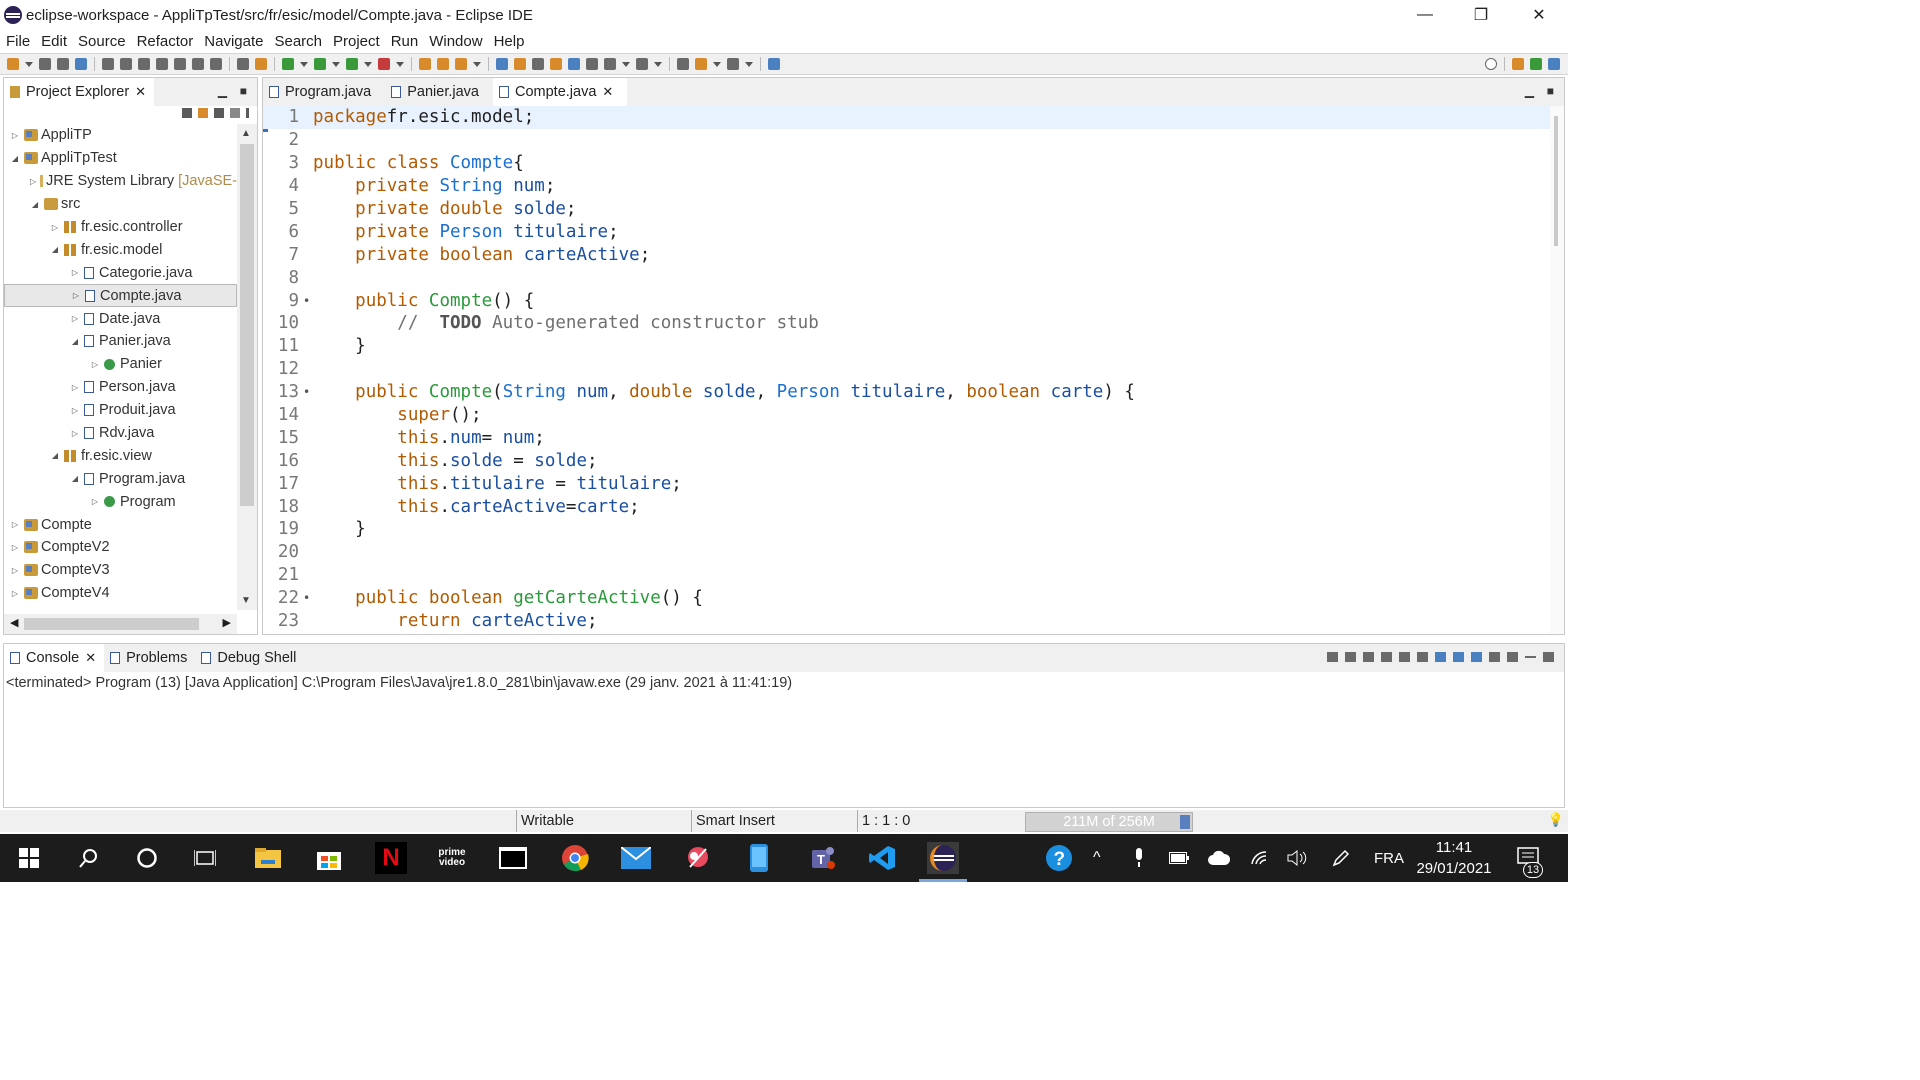  What do you see at coordinates (384, 64) in the screenshot?
I see `external-tools-icon` at bounding box center [384, 64].